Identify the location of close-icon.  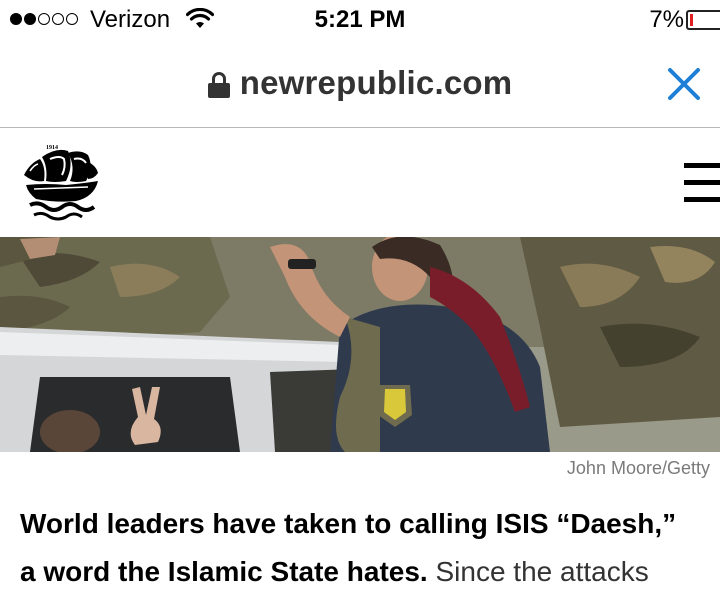
(684, 84).